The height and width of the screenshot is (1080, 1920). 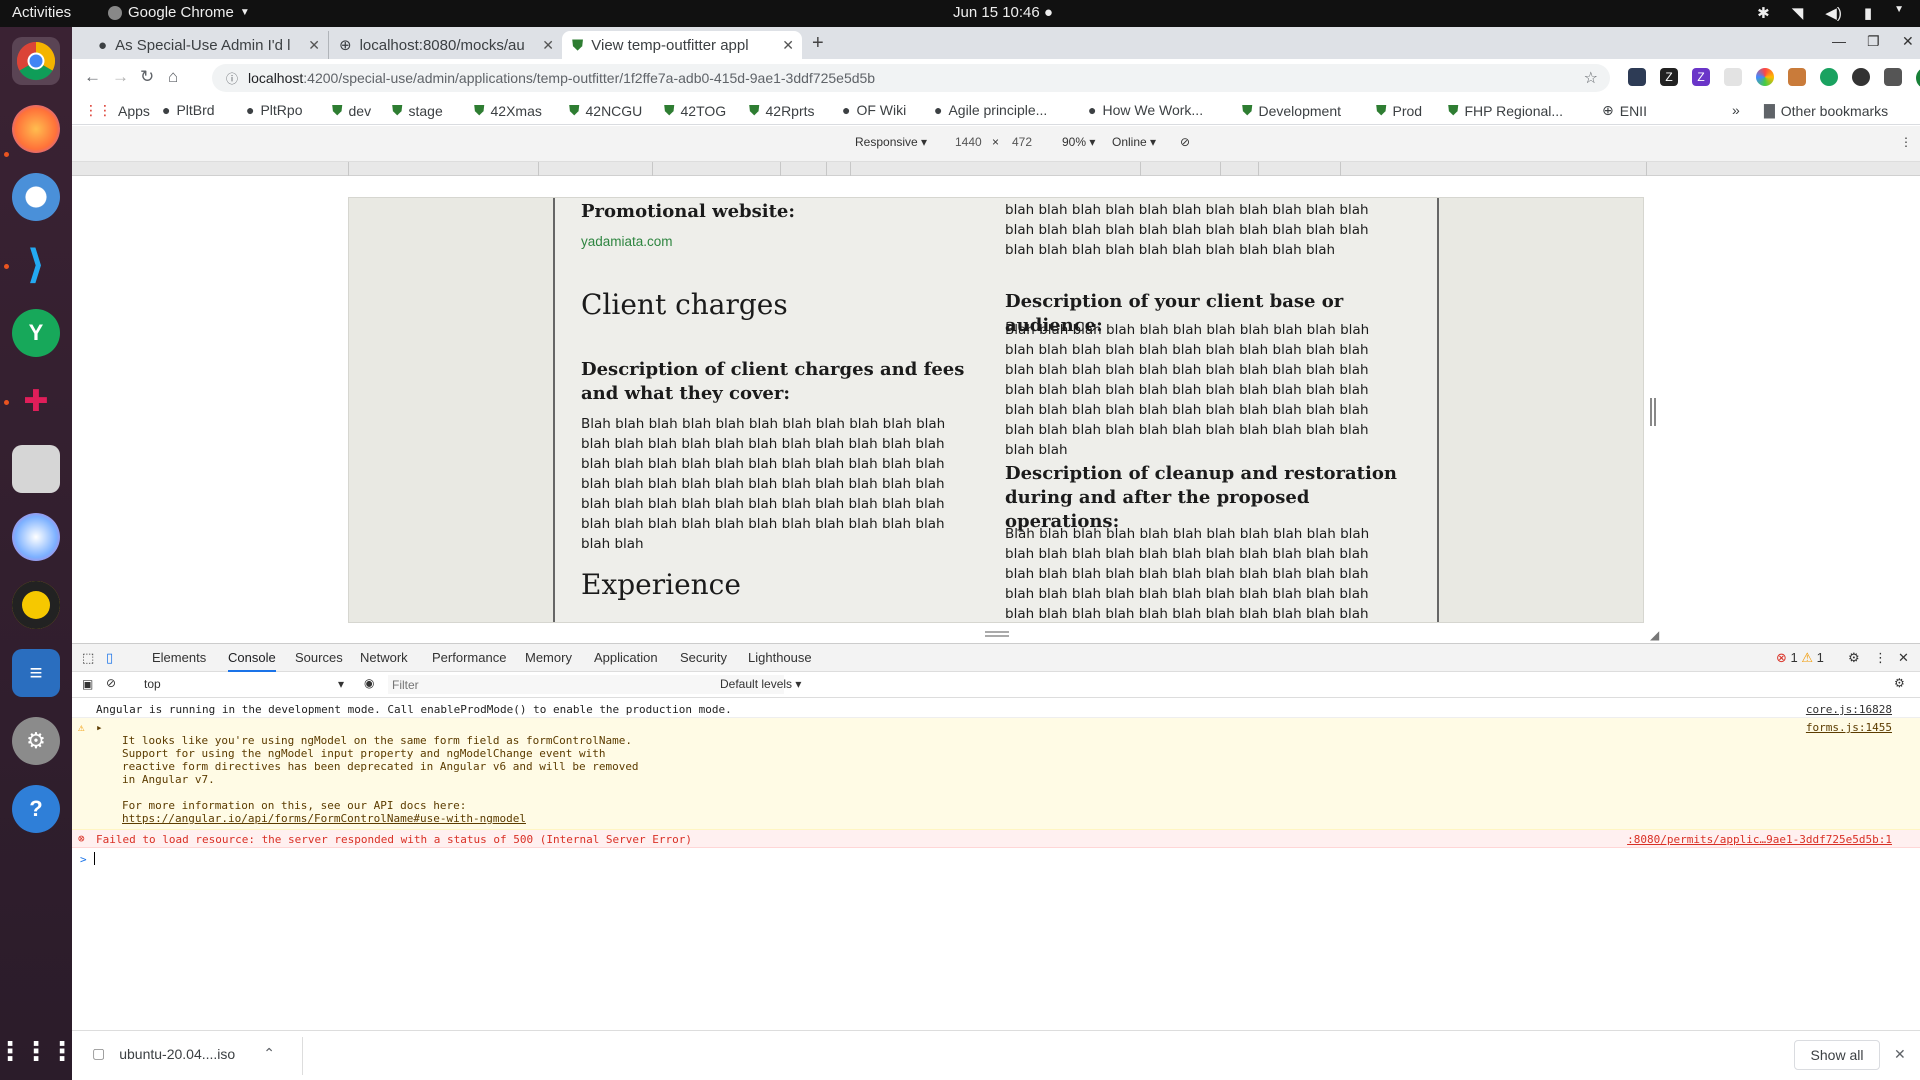 I want to click on console-source-link: forms.js:1455, so click(x=1849, y=727).